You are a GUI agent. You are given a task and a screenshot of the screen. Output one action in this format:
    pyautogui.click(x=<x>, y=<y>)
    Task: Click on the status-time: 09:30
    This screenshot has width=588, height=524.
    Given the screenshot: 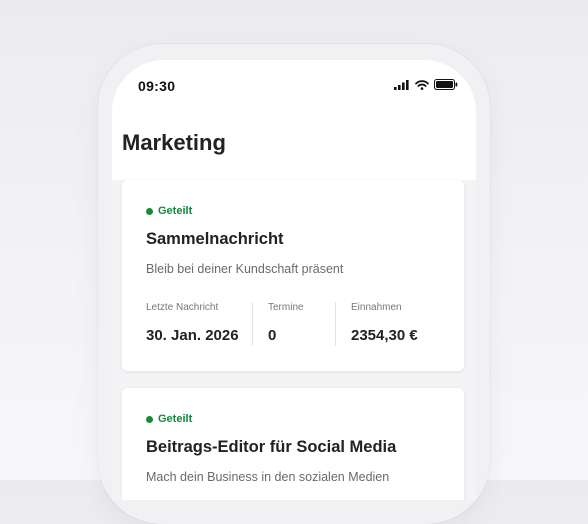 What is the action you would take?
    pyautogui.click(x=157, y=86)
    